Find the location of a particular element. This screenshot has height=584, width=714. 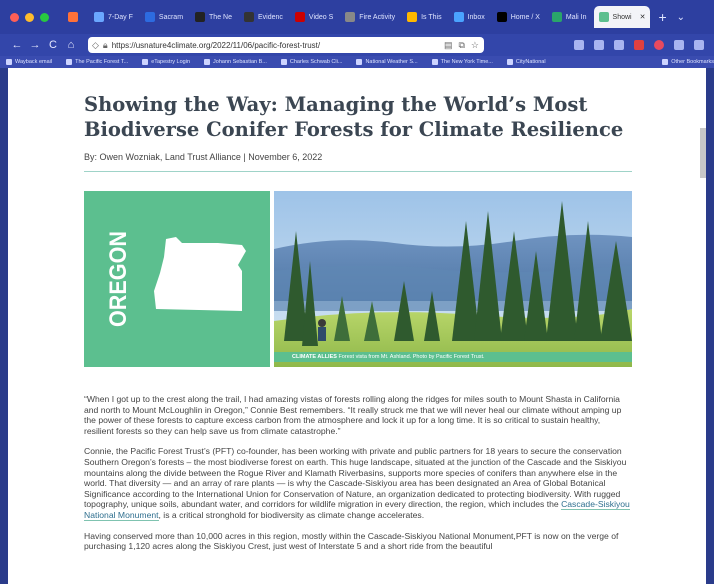

home-button: ⌂ is located at coordinates (71, 45).